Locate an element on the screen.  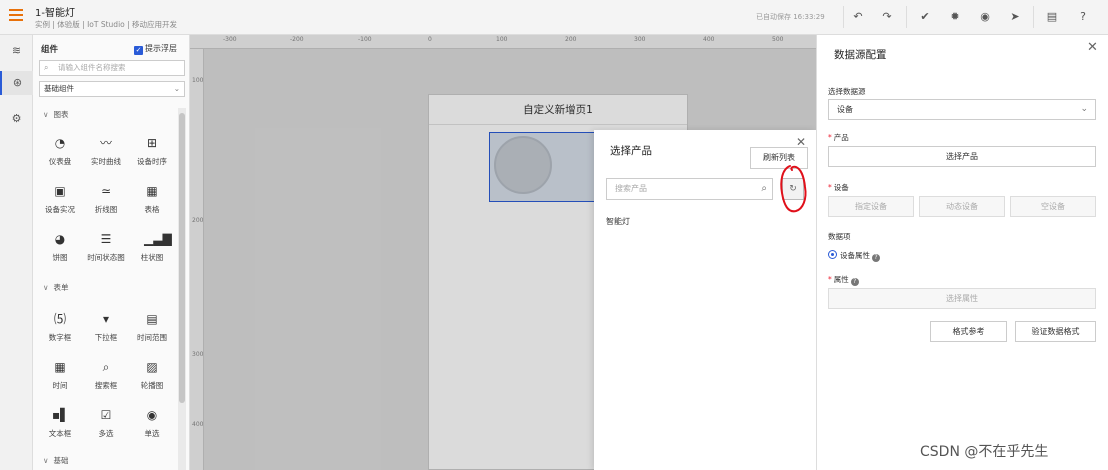
timeseries-icon: ⊞ is located at coordinates (152, 143).